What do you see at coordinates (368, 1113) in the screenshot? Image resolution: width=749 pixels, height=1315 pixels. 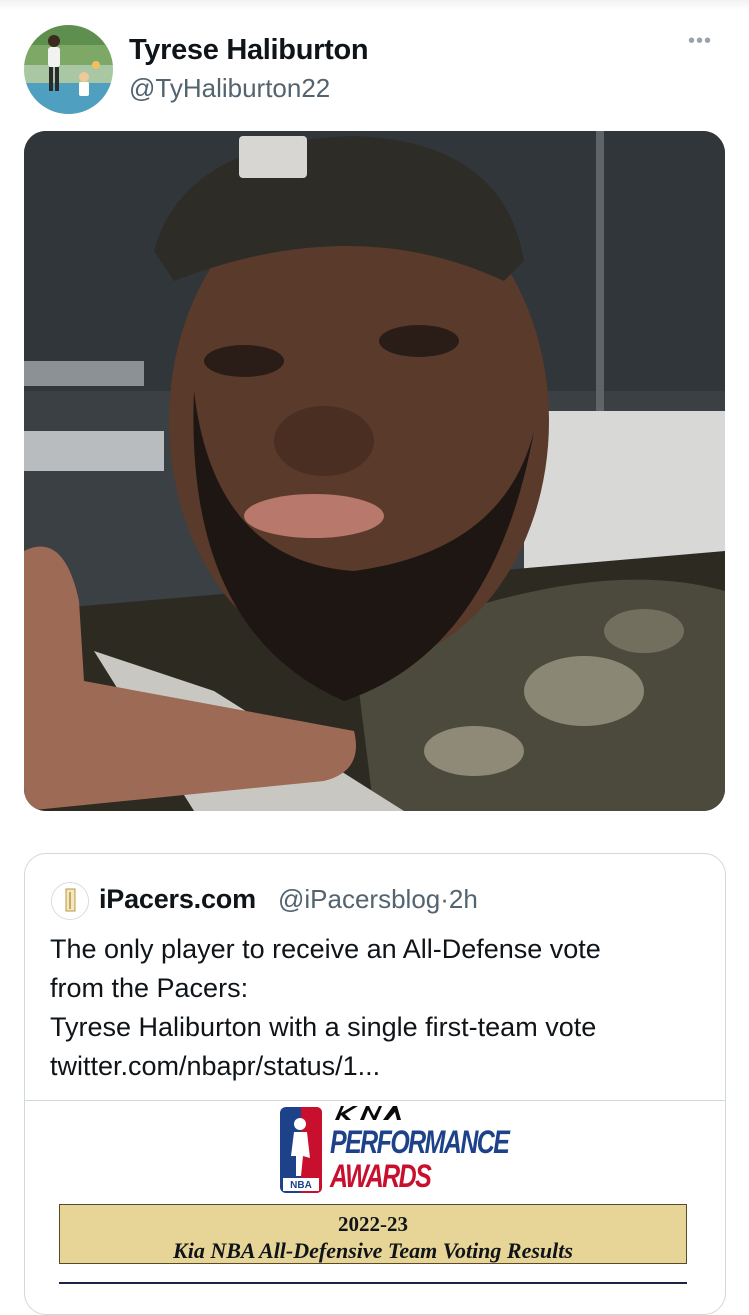 I see `kia-wordmark-icon` at bounding box center [368, 1113].